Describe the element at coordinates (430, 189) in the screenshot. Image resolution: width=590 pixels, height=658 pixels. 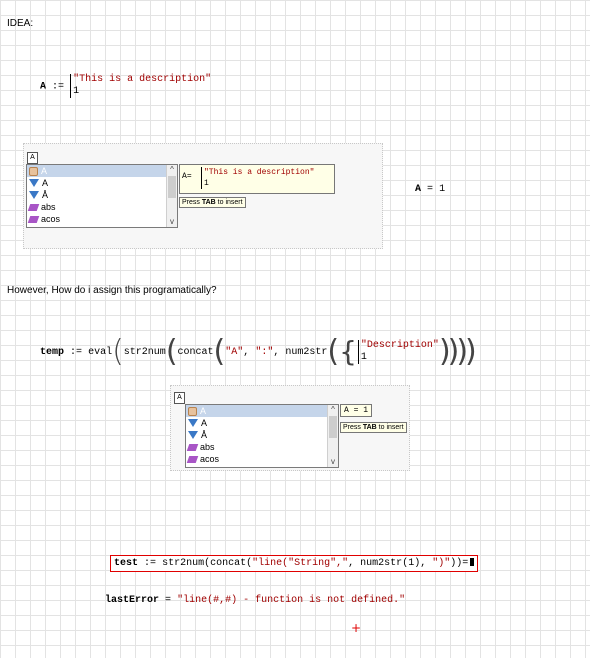
I see `result-region-a: A = 1` at that location.